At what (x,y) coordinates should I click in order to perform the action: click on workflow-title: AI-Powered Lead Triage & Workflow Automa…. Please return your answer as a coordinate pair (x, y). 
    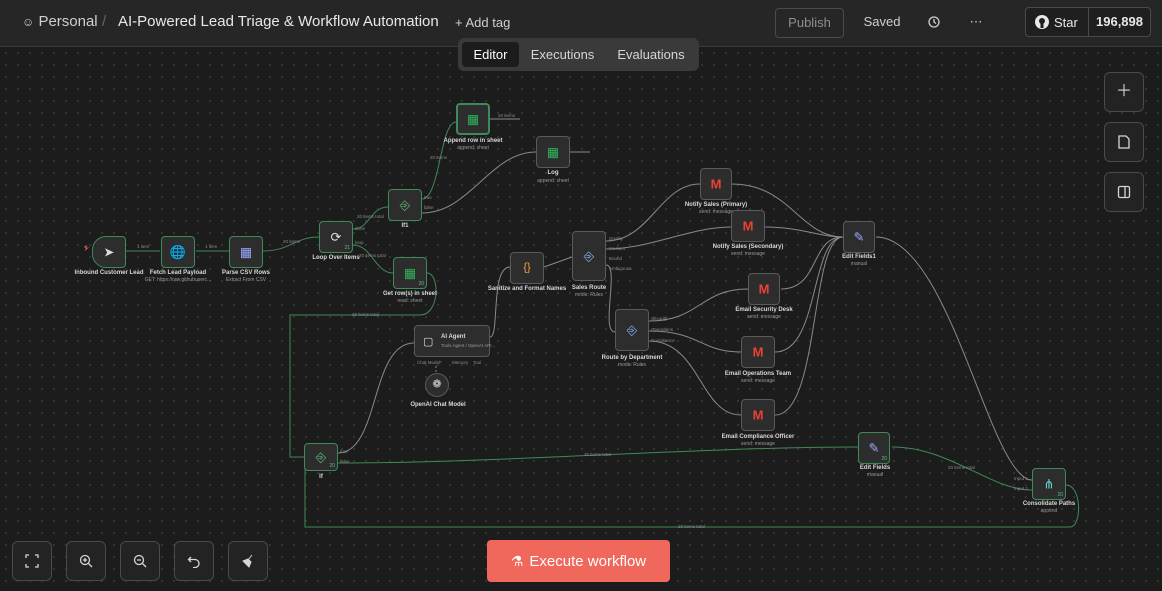
    Looking at the image, I should click on (278, 21).